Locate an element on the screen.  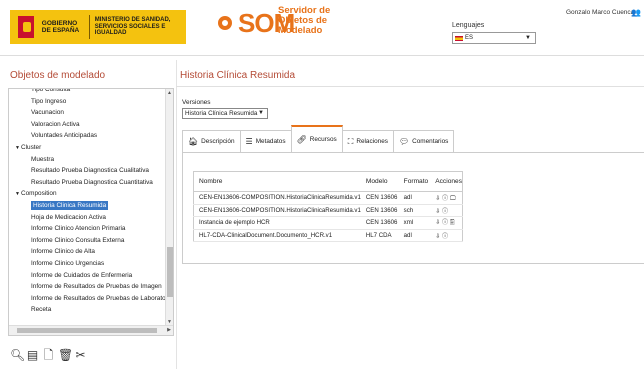
coat-of-arms-icon is located at coordinates (26, 27).